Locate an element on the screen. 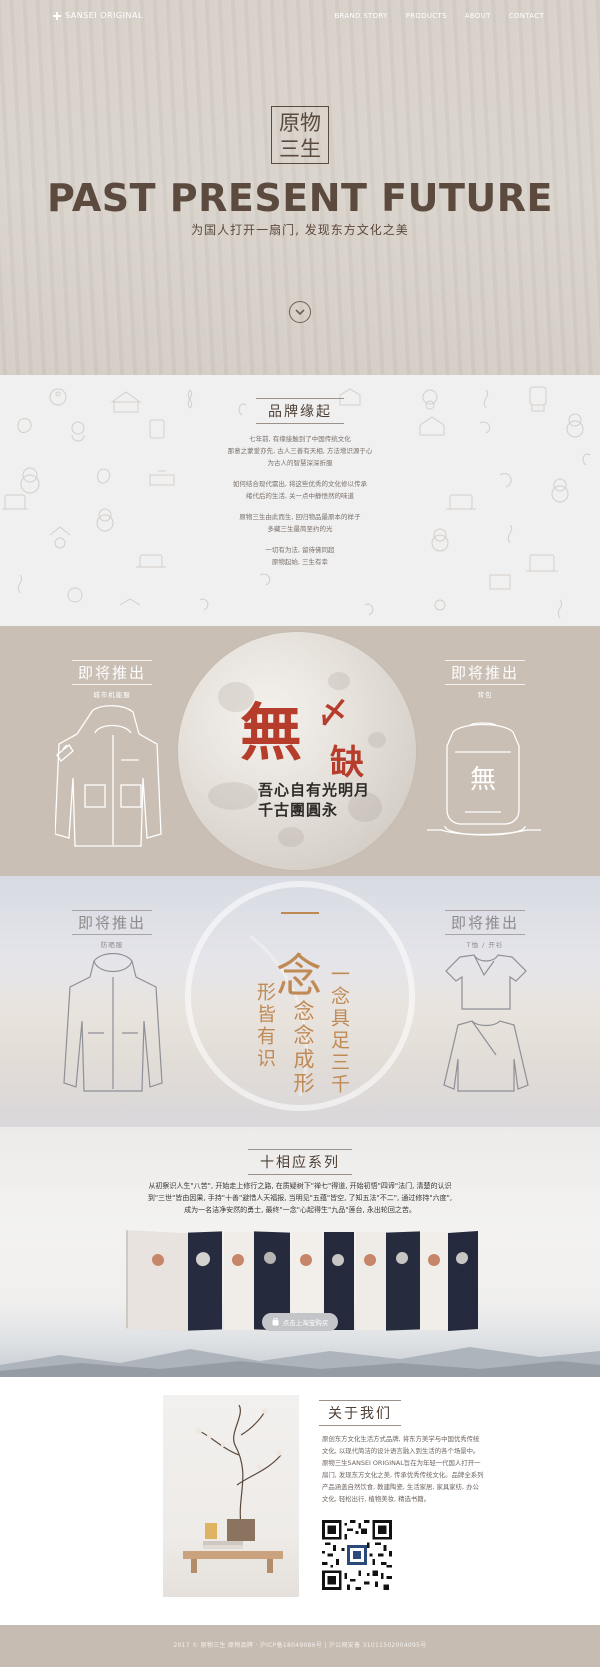 This screenshot has height=1667, width=600. nian-glyph: 念 is located at coordinates (300, 976).